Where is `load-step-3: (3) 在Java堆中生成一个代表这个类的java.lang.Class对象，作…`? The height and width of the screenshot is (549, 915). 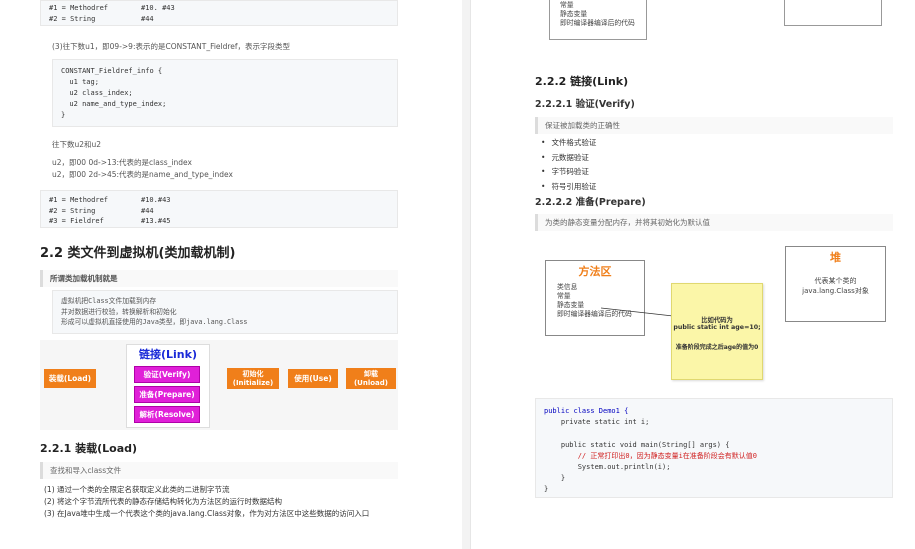 load-step-3: (3) 在Java堆中生成一个代表这个类的java.lang.Class对象，作… is located at coordinates (207, 513).